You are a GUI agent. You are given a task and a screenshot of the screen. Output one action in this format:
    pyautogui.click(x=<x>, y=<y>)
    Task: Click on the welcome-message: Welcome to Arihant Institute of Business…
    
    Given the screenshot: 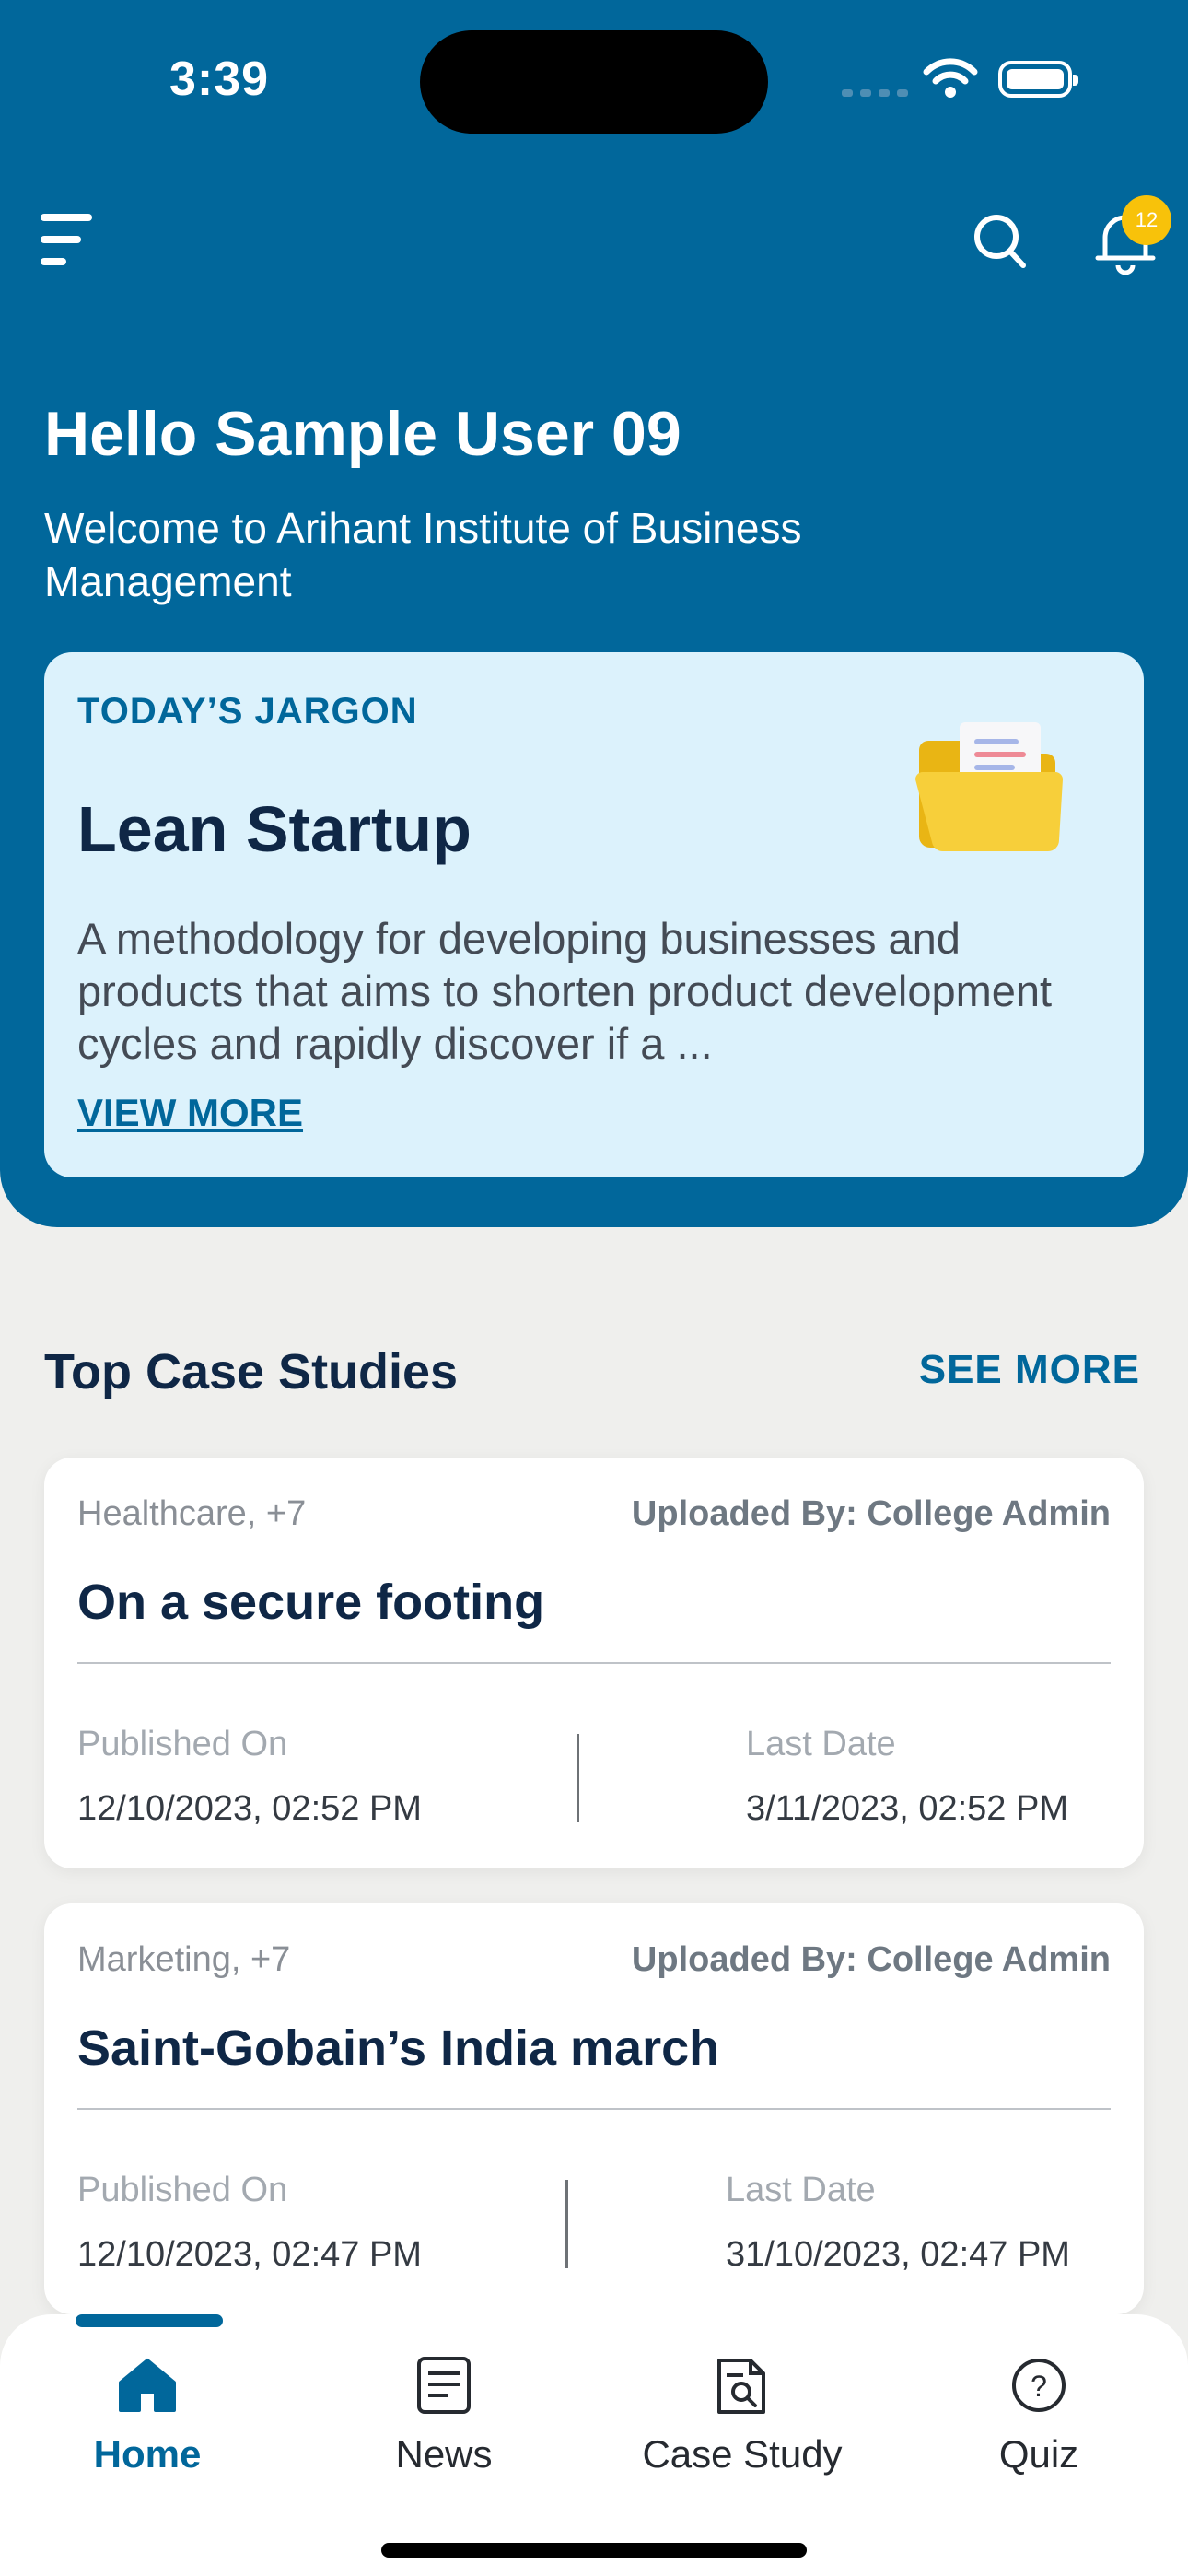 What is the action you would take?
    pyautogui.click(x=423, y=554)
    